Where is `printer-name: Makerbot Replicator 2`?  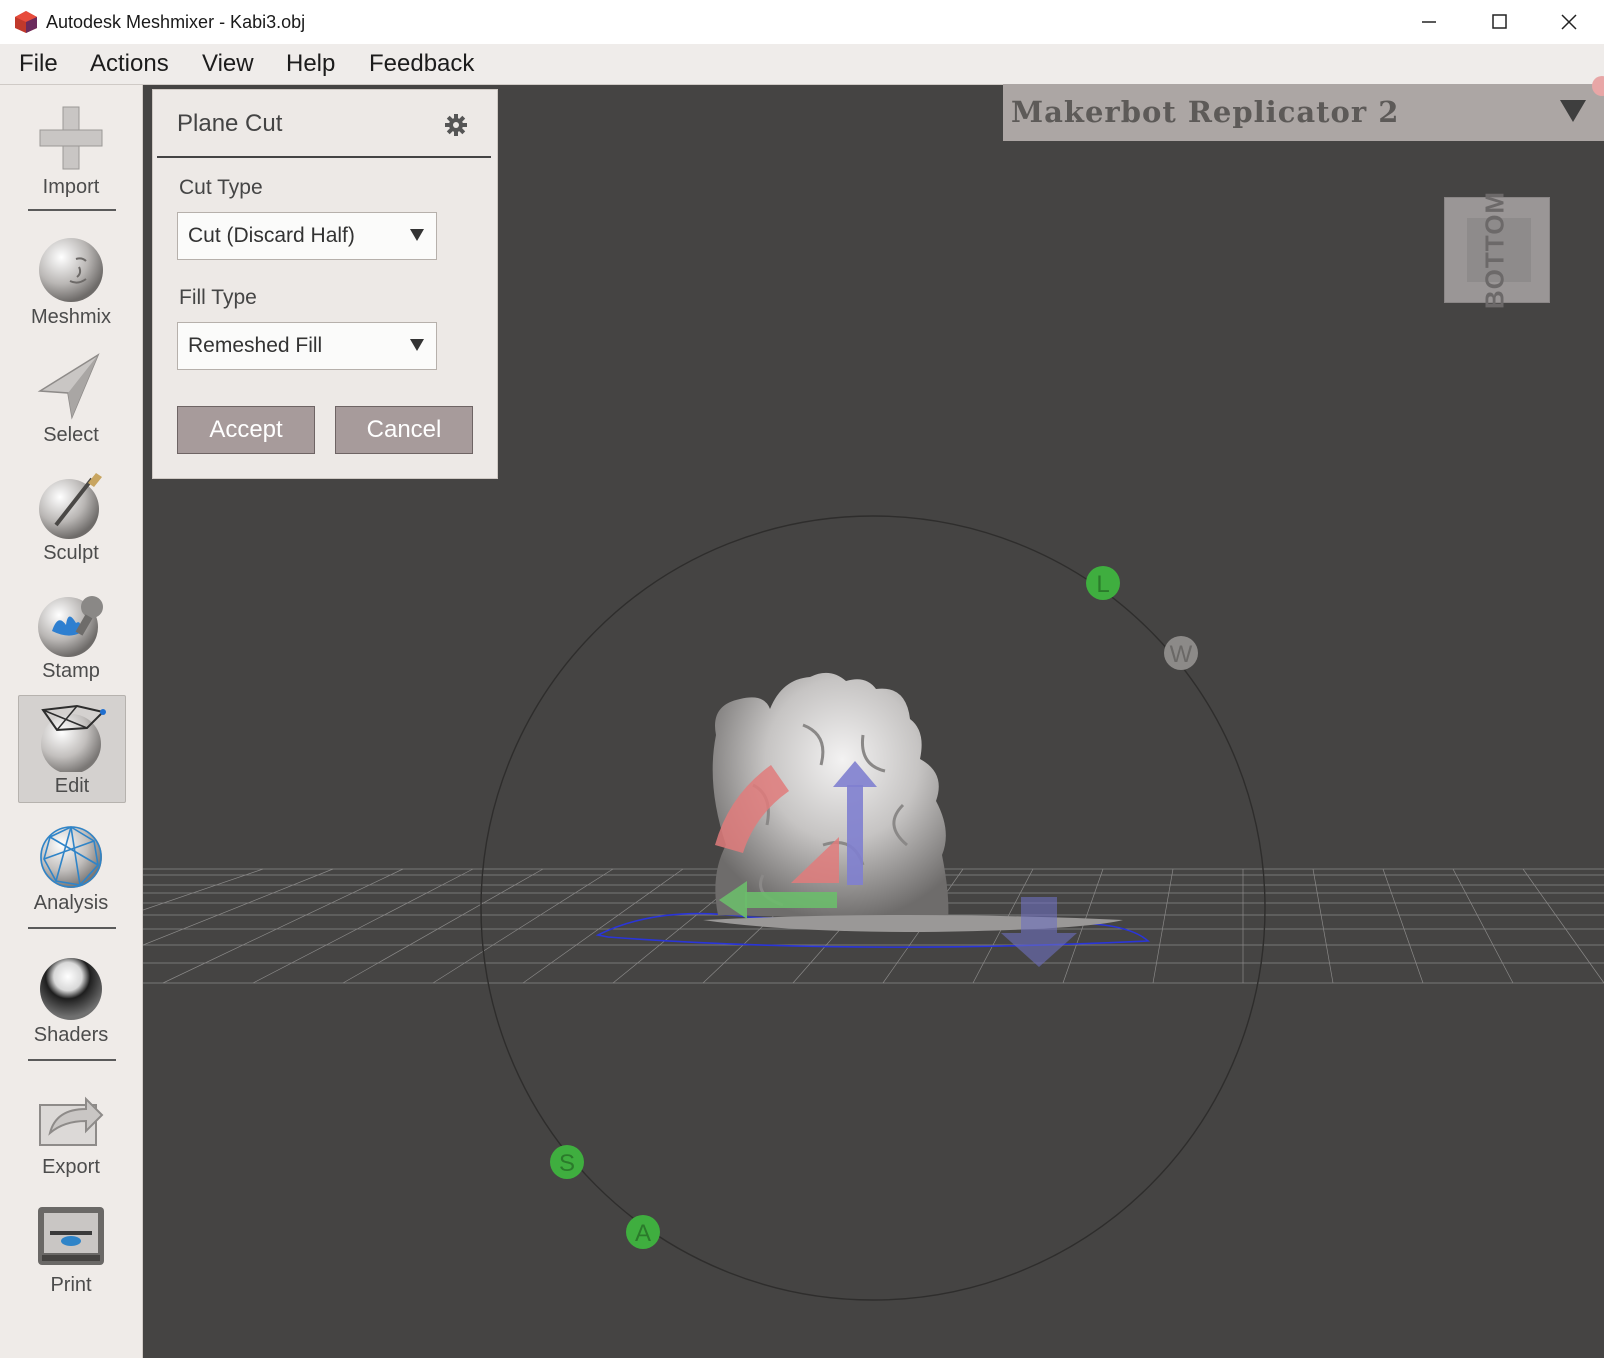
printer-name: Makerbot Replicator 2 is located at coordinates (1205, 112).